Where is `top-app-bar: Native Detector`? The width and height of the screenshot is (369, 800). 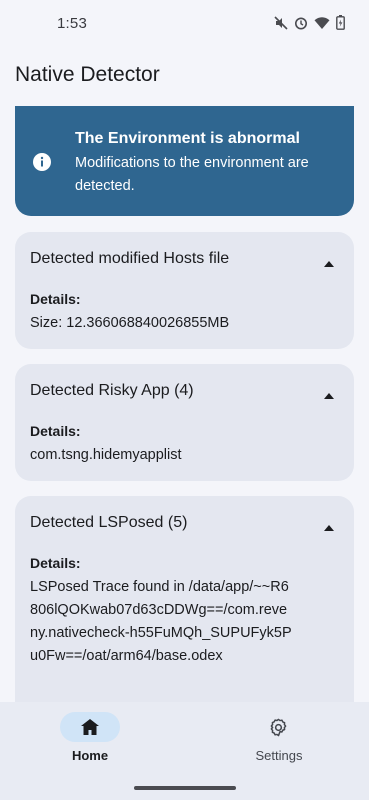
top-app-bar: Native Detector is located at coordinates (184, 77).